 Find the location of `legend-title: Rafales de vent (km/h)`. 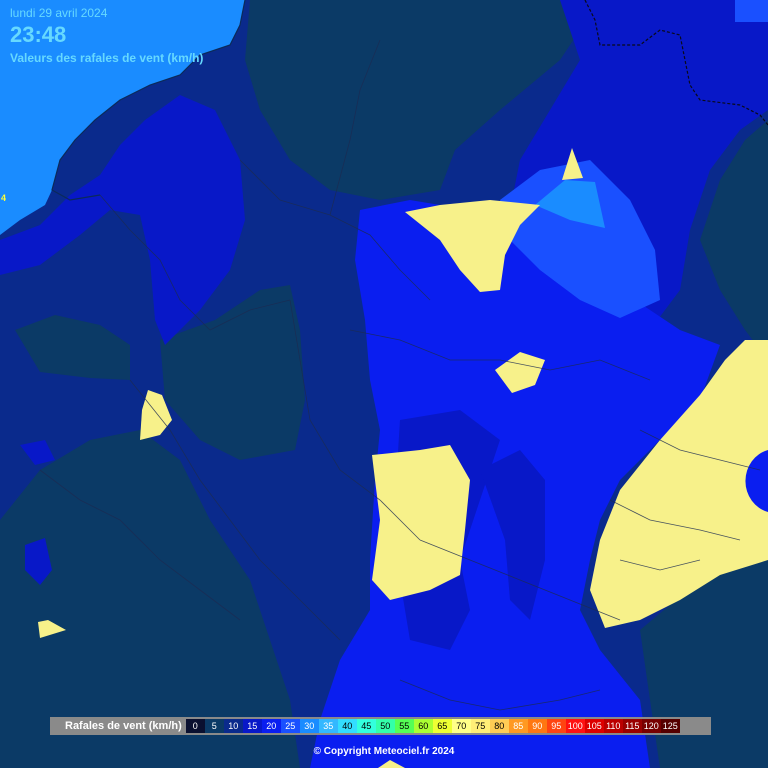

legend-title: Rafales de vent (km/h) is located at coordinates (123, 726).